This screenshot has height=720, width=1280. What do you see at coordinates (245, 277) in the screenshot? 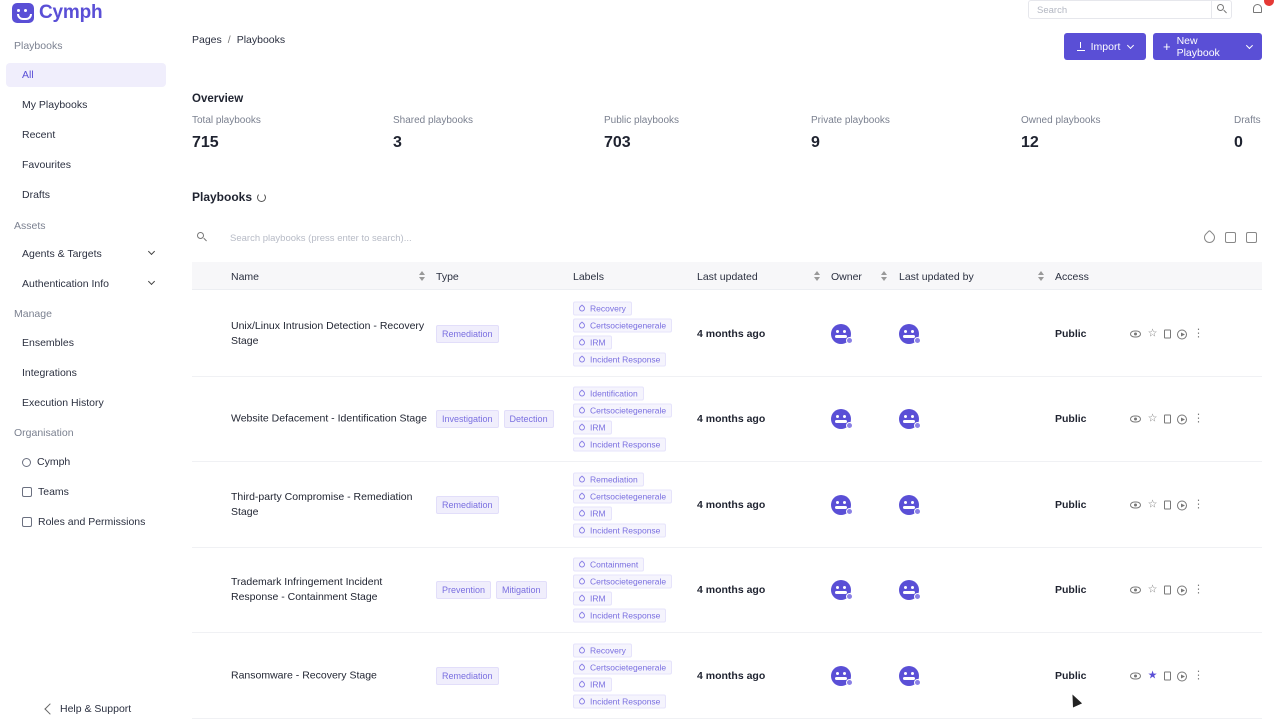
I see `column-name: Name` at bounding box center [245, 277].